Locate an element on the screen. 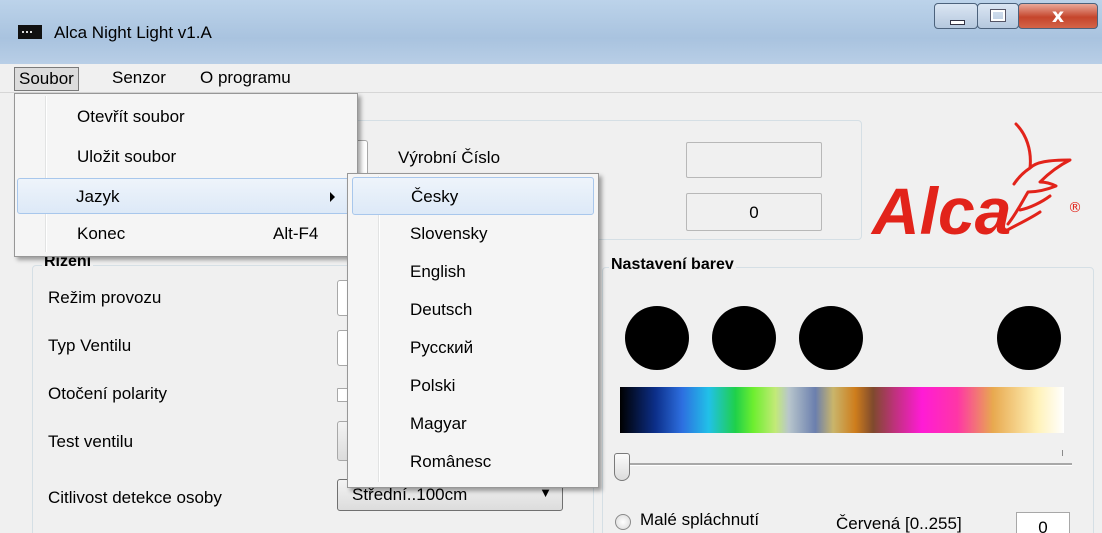  operation-mode-label: Režim provozu is located at coordinates (105, 297).